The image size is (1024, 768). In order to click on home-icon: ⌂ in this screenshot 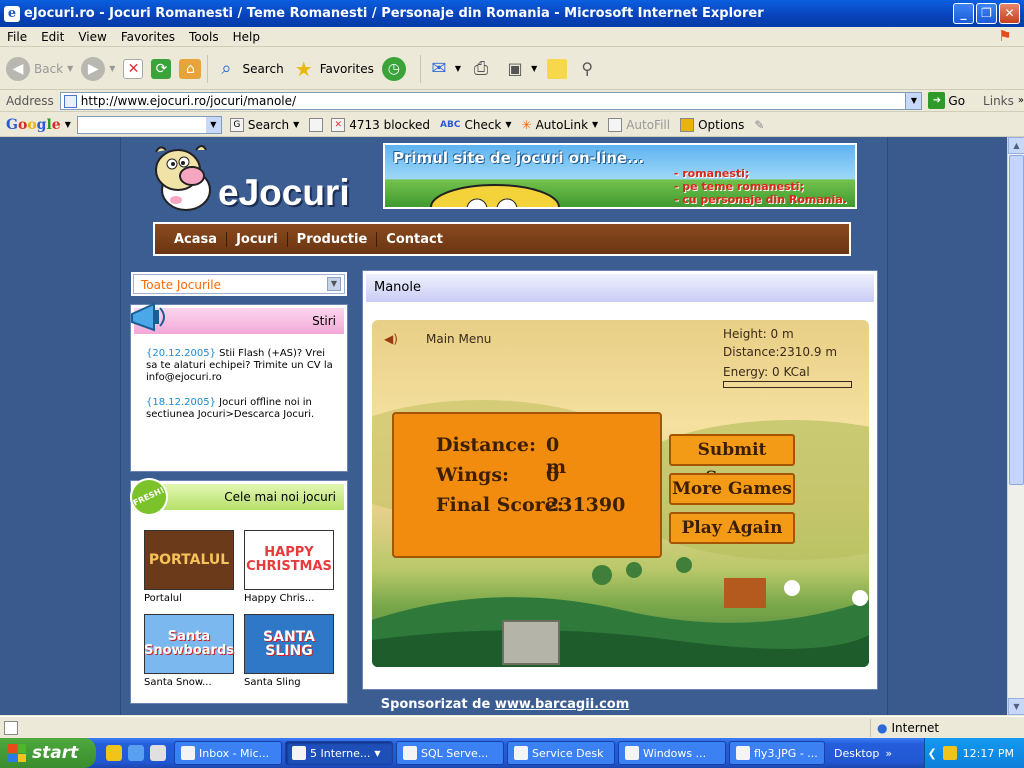, I will do `click(190, 68)`.